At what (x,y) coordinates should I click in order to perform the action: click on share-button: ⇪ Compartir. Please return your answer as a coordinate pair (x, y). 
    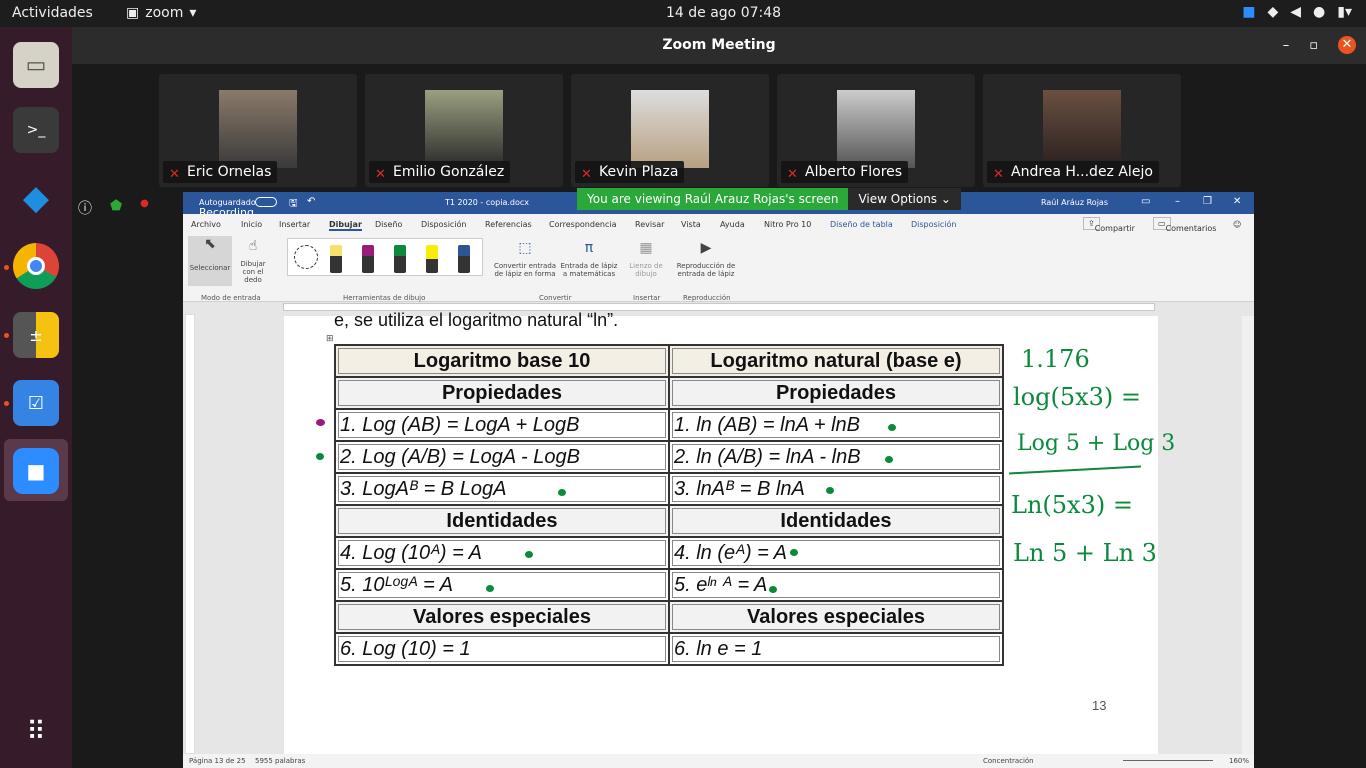
    Looking at the image, I should click on (1109, 225).